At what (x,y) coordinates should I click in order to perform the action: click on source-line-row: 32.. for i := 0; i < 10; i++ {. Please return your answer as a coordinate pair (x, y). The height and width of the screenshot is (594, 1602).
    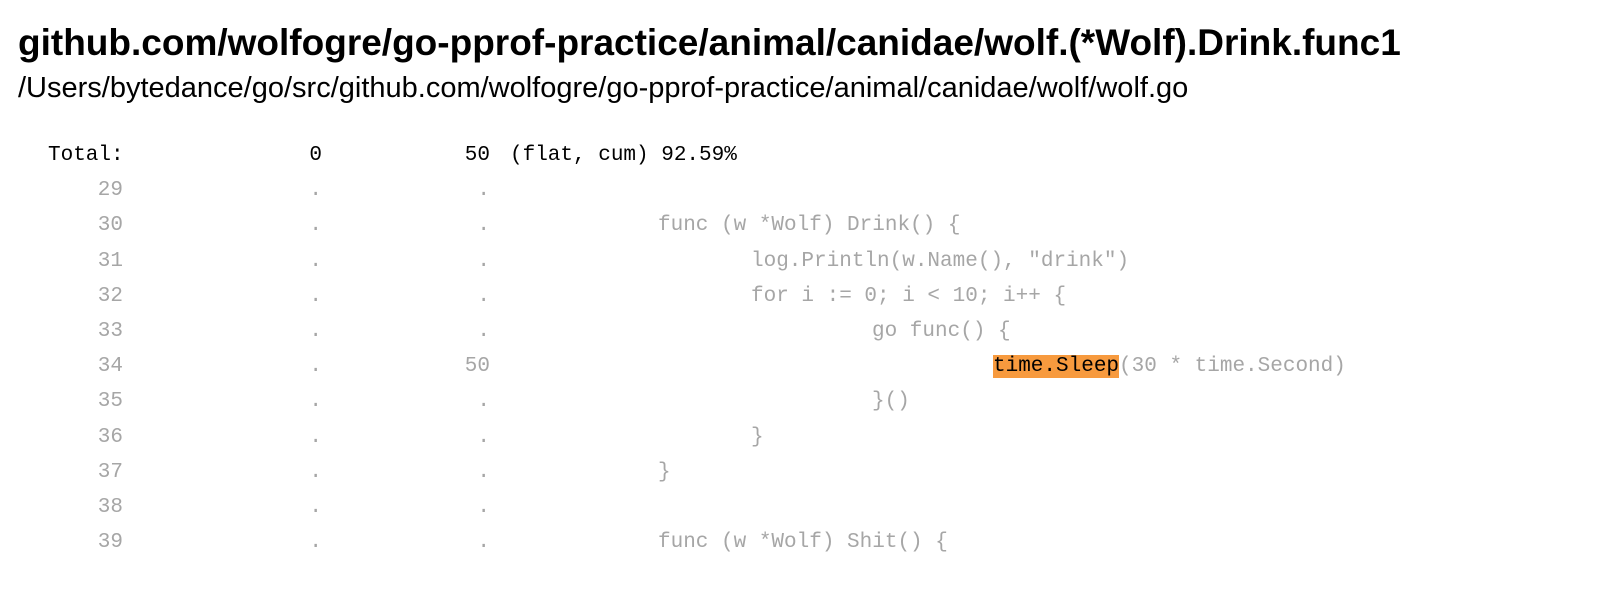
    Looking at the image, I should click on (801, 296).